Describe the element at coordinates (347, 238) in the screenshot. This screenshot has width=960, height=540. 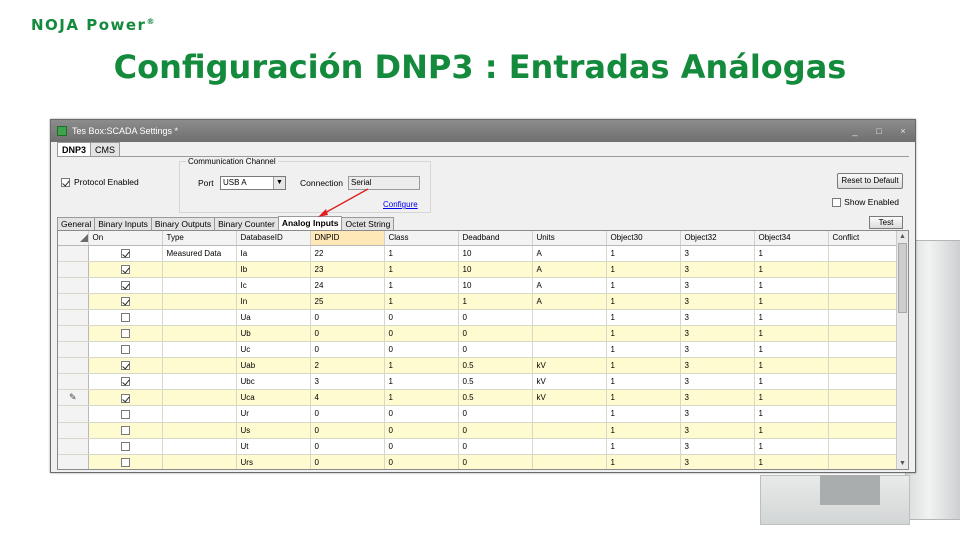
I see `col-header-dnpid: DNPID` at that location.